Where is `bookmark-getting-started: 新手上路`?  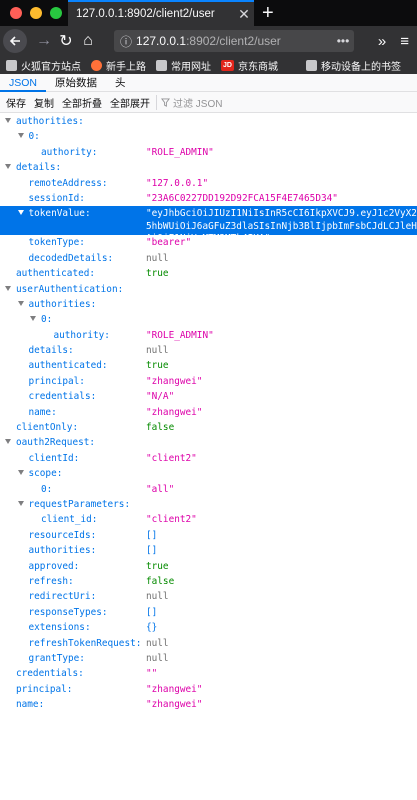
bookmark-getting-started: 新手上路 is located at coordinates (118, 65).